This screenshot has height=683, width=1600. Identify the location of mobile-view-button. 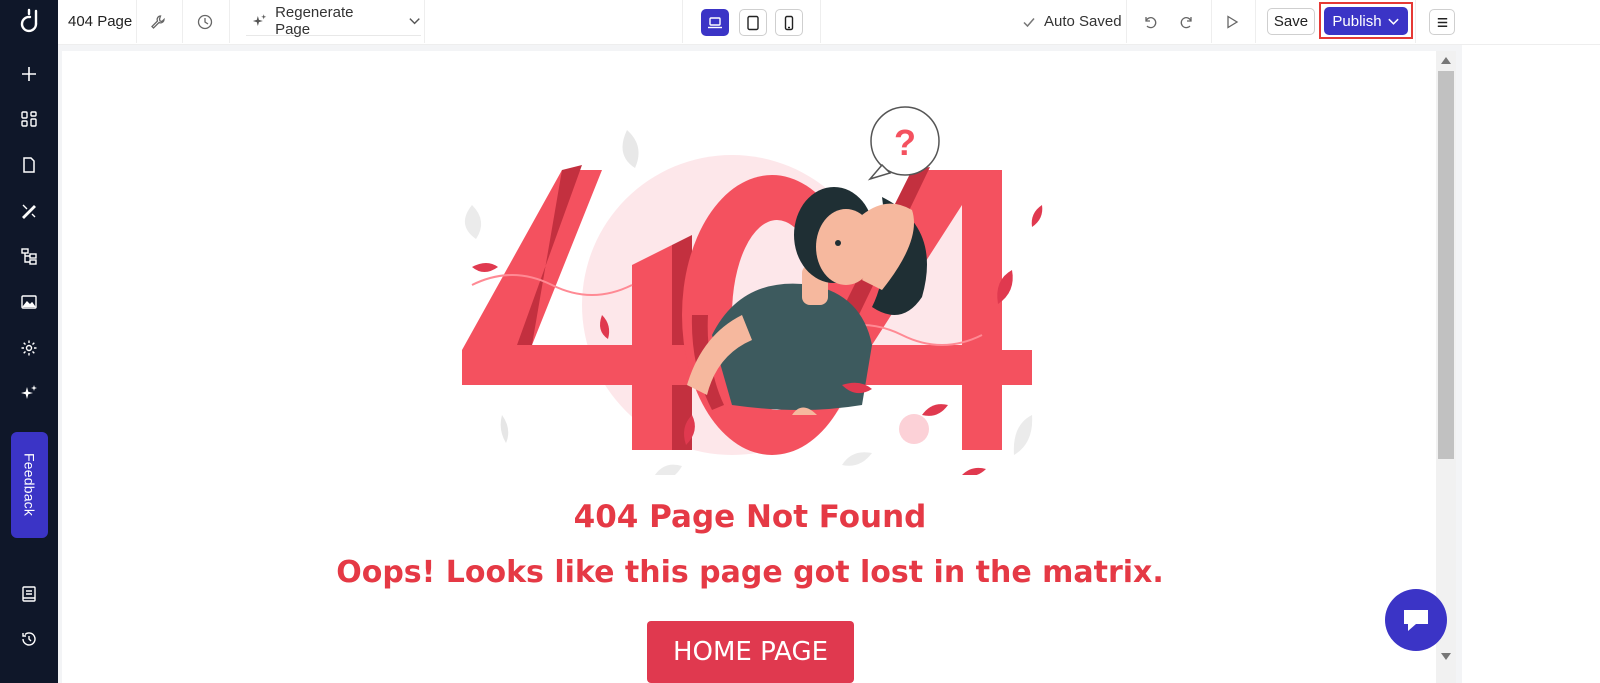
(789, 22).